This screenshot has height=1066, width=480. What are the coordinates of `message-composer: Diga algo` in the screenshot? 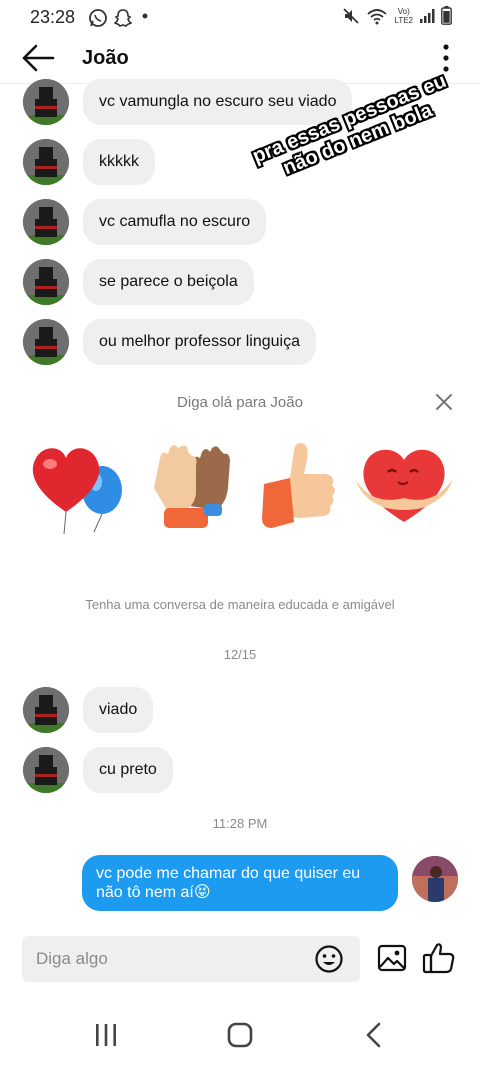 It's located at (191, 959).